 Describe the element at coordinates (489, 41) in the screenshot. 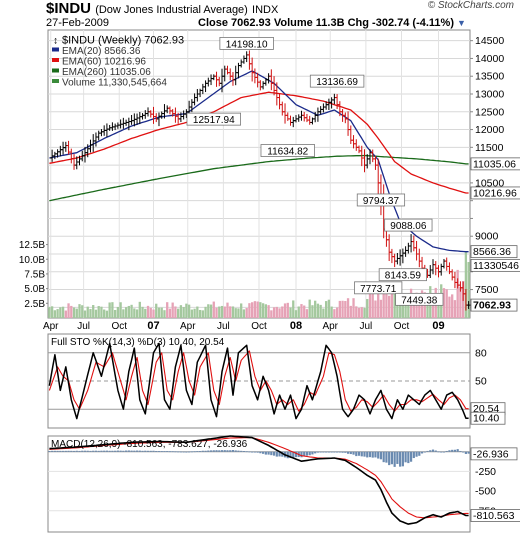

I see `price-axis-label: 14500` at that location.